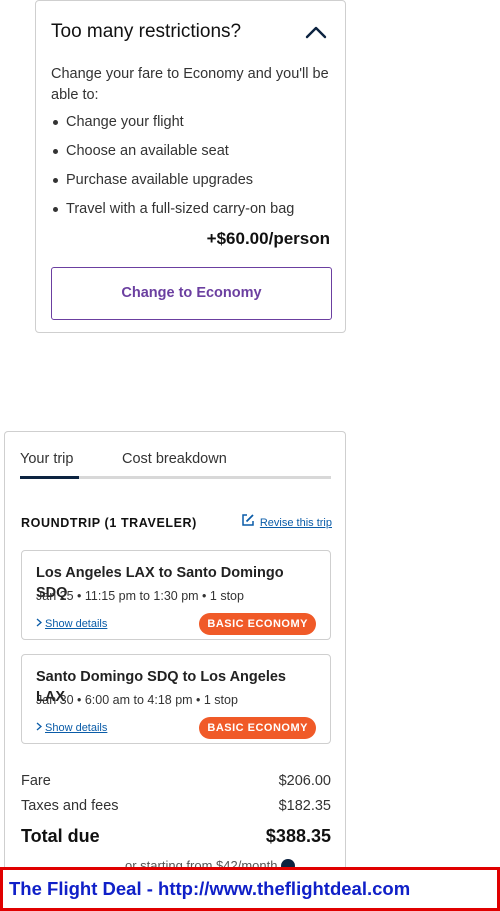 Image resolution: width=500 pixels, height=911 pixels. What do you see at coordinates (60, 836) in the screenshot?
I see `total-label: Total due` at bounding box center [60, 836].